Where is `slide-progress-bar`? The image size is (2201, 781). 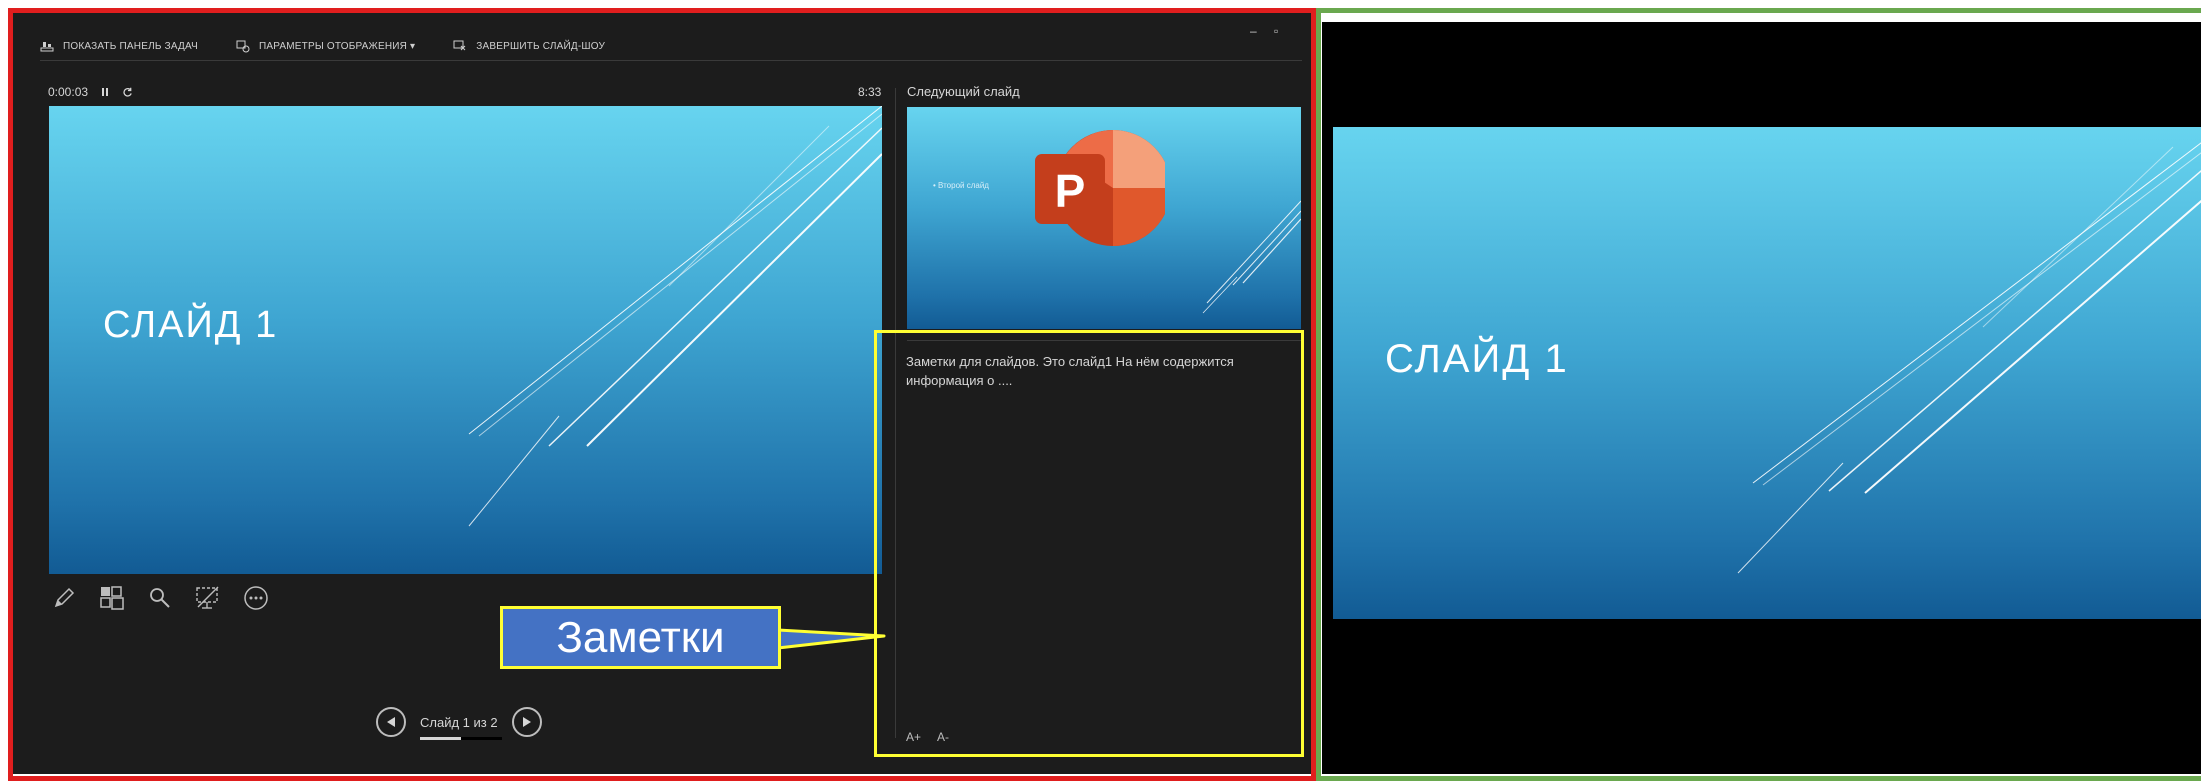 slide-progress-bar is located at coordinates (461, 738).